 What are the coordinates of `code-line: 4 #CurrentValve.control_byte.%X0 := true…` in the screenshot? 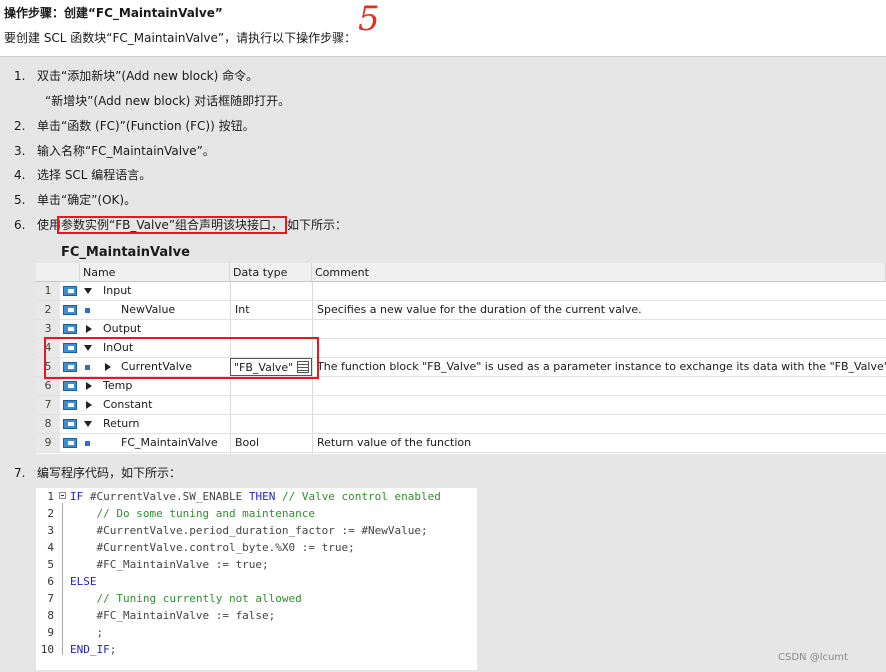 It's located at (256, 547).